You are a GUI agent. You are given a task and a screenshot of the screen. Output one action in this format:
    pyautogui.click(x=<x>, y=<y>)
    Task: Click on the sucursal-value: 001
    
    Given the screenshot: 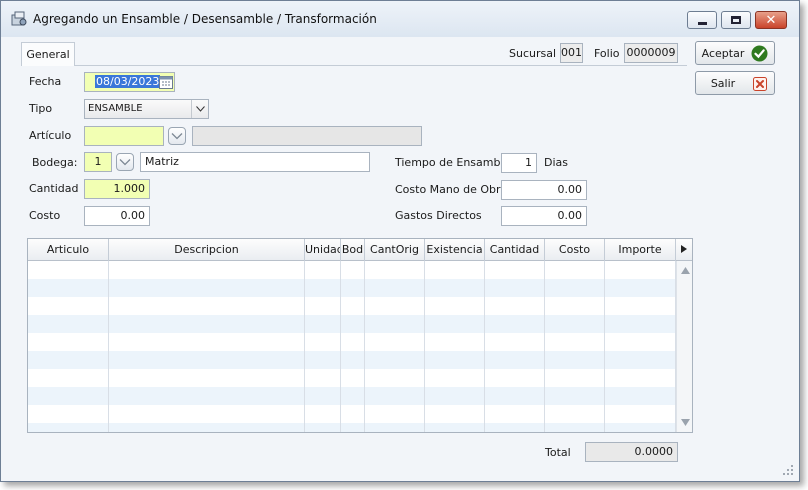 What is the action you would take?
    pyautogui.click(x=571, y=53)
    